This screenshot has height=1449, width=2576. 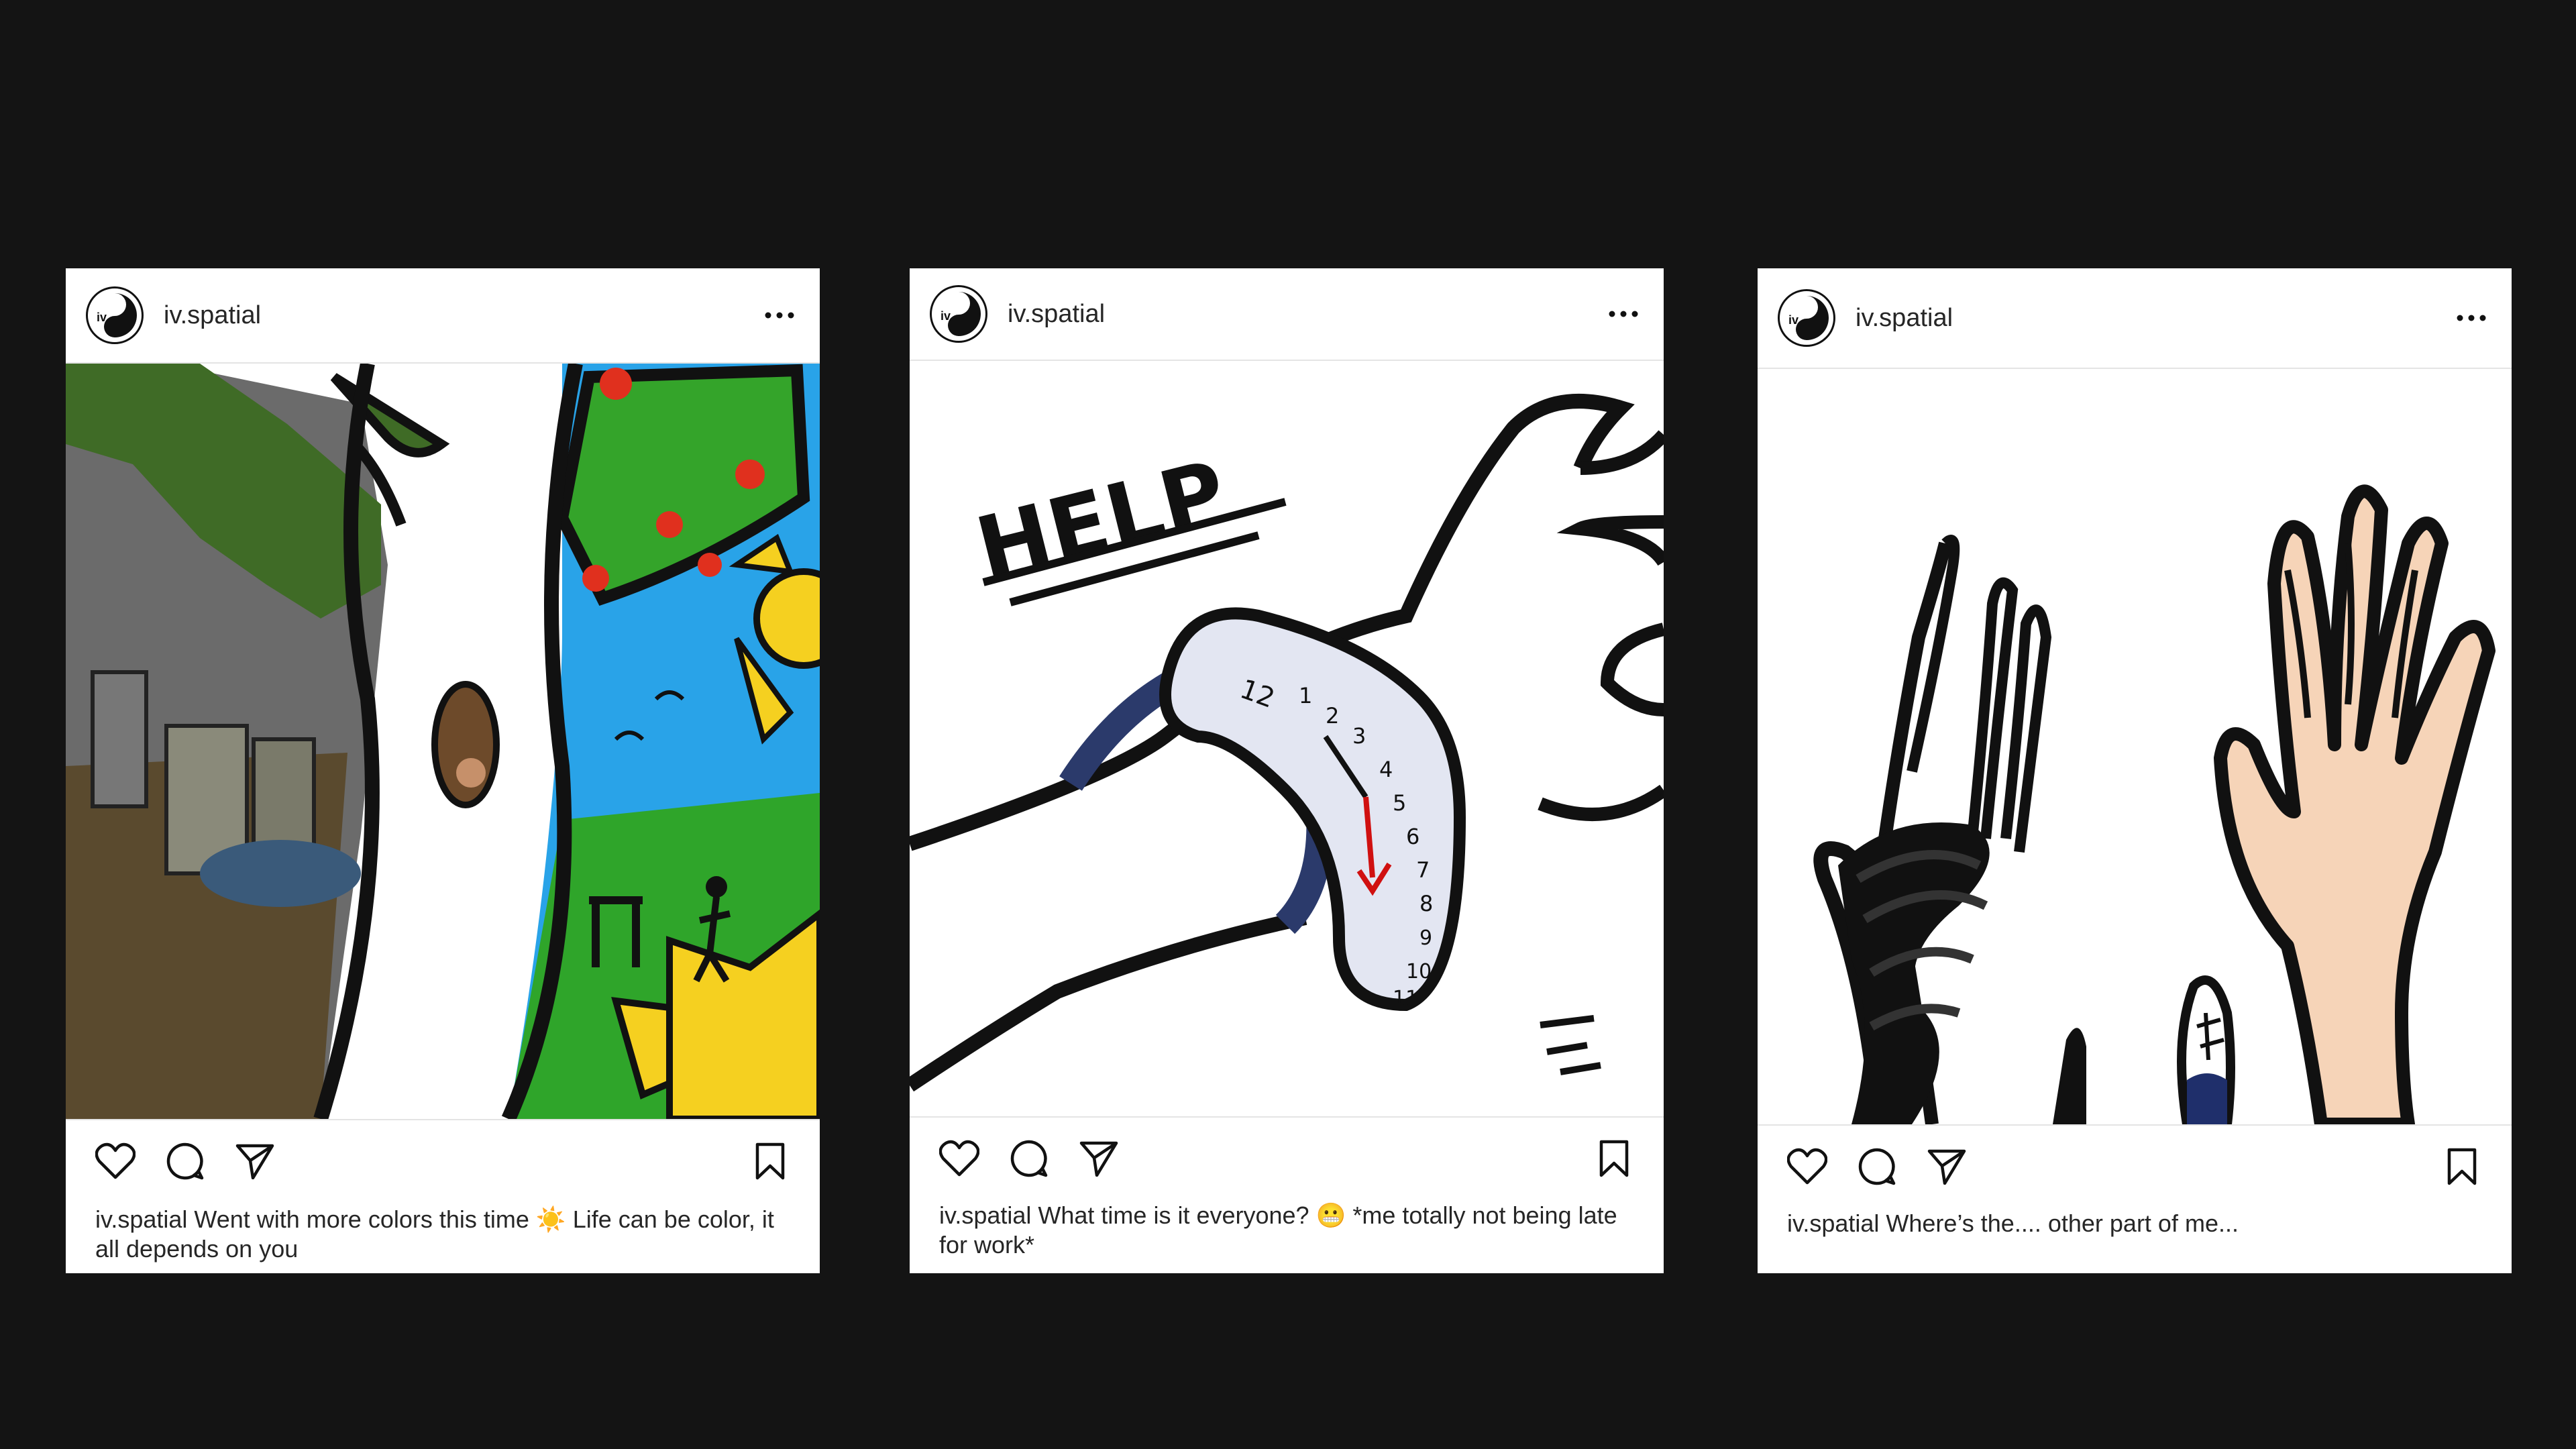 I want to click on svg-text: 8, so click(x=1426, y=903).